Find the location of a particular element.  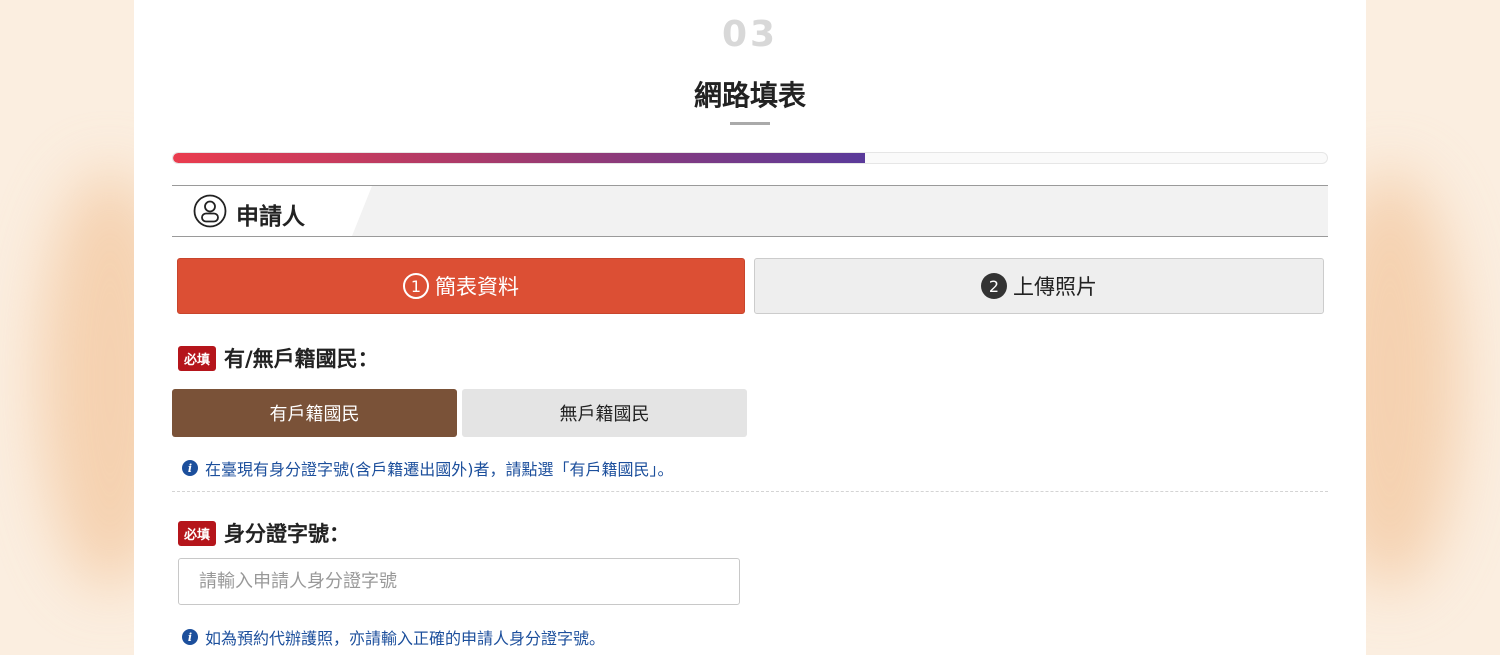

tab-label: 簡表資料 is located at coordinates (477, 287).